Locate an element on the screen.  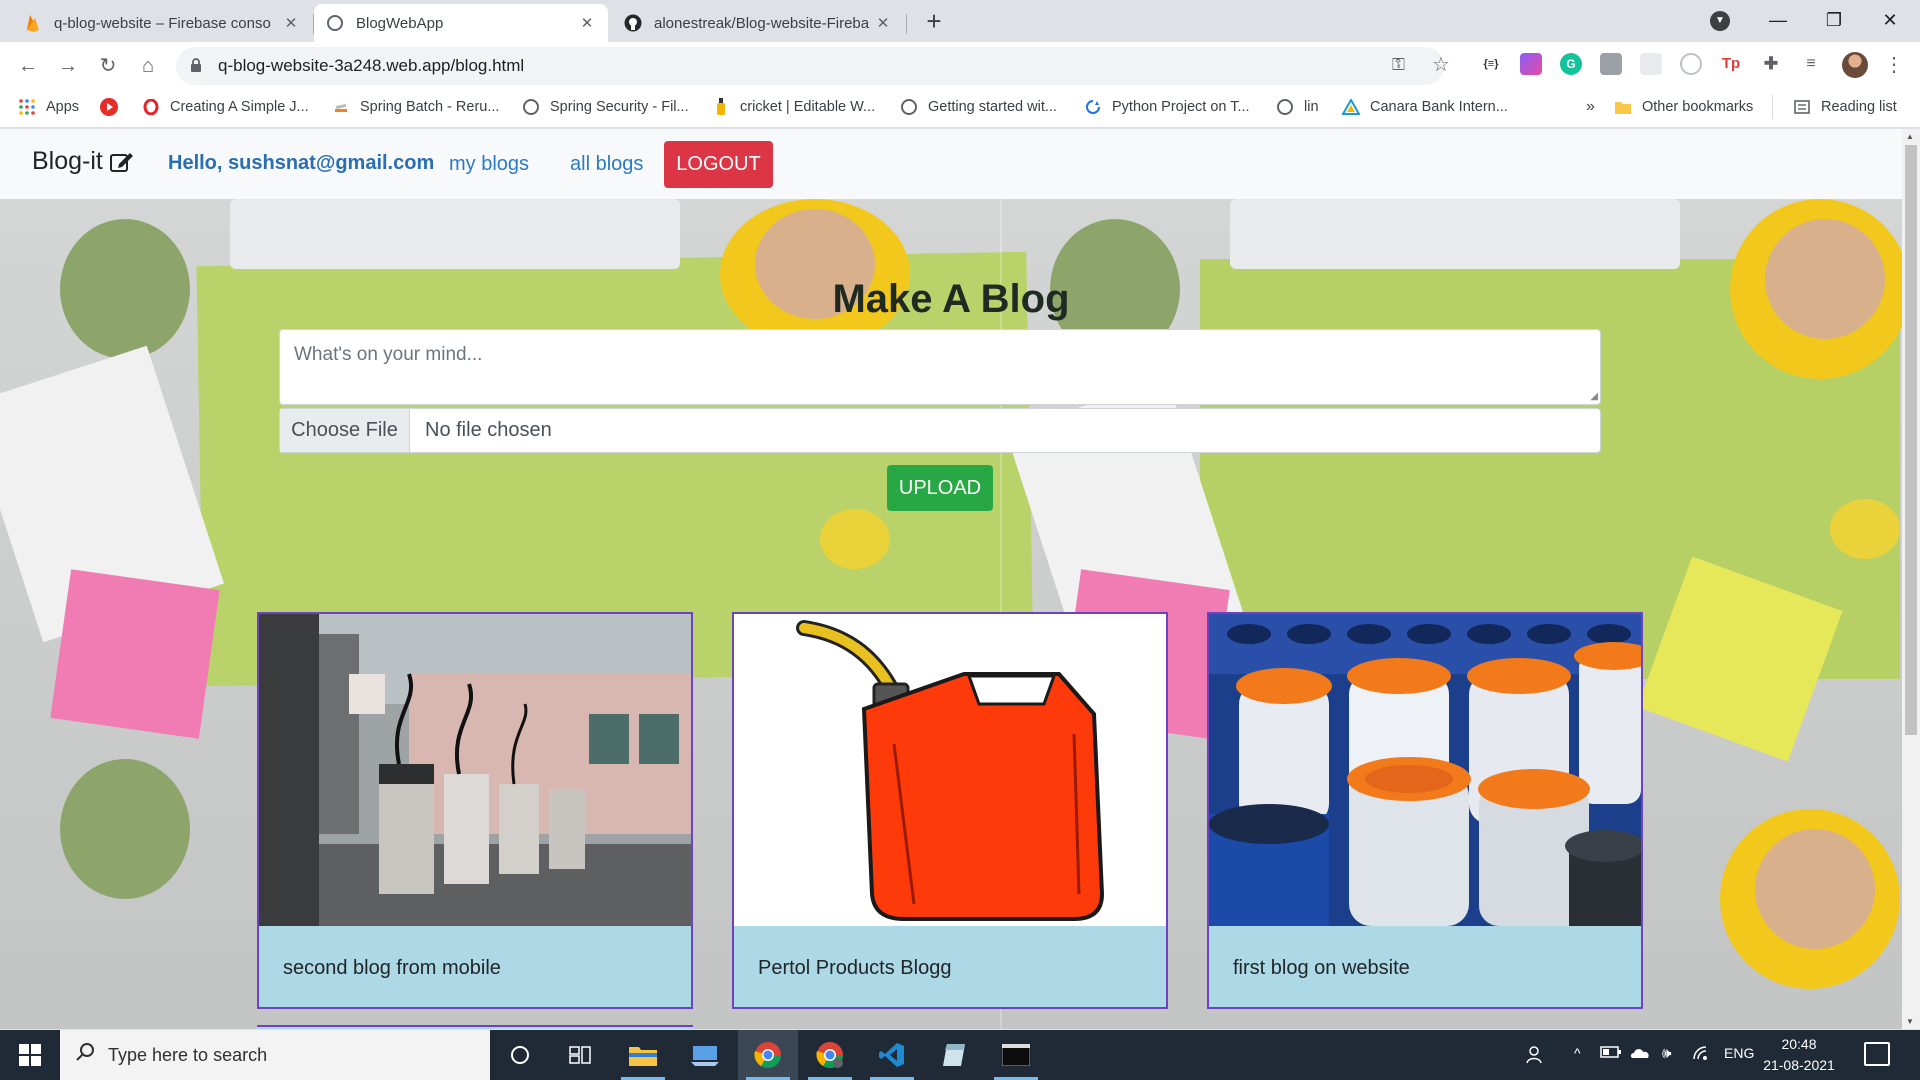
card-caption: first blog on website is located at coordinates (1321, 968).